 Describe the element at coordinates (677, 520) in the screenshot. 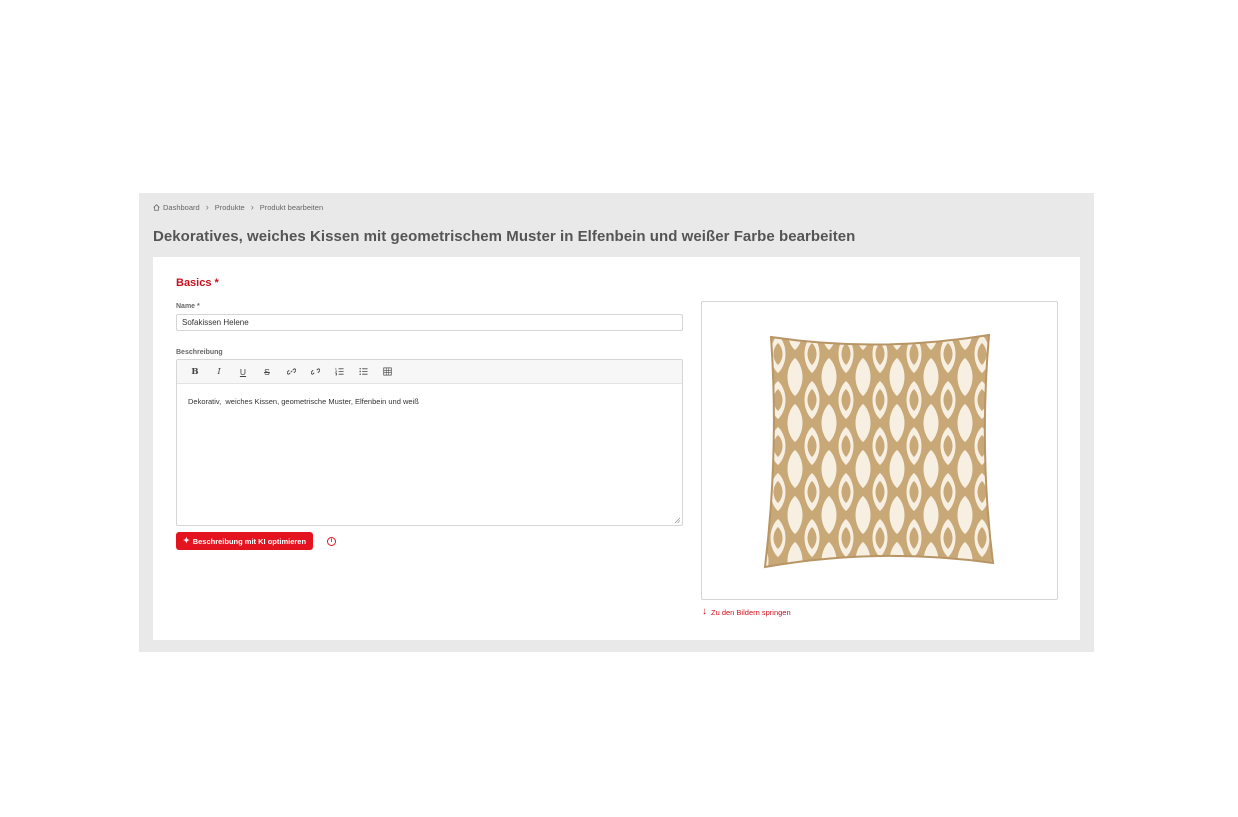

I see `resize-handle-icon` at that location.